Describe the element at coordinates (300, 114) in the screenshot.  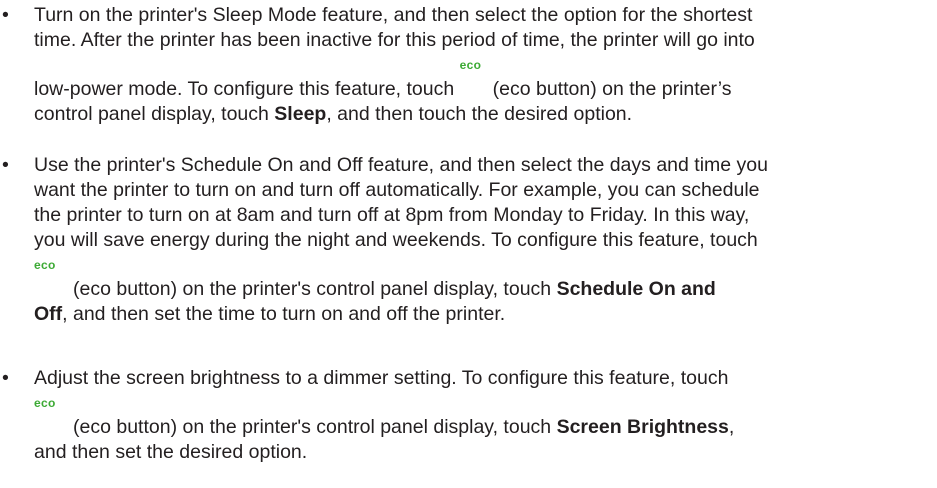
I see `bold-term: Sleep` at that location.